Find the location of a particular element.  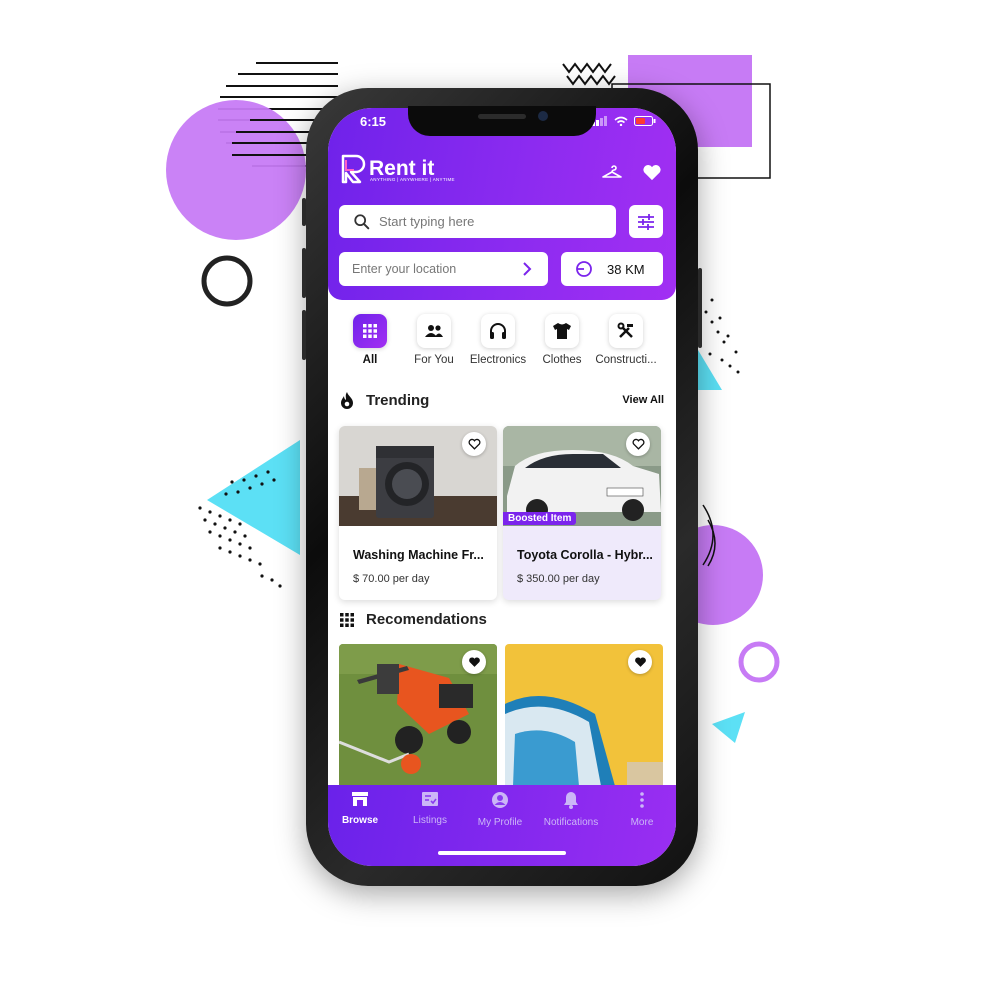

trending-card: Washing Machine Fr... $ 70.00 per day is located at coordinates (418, 513).